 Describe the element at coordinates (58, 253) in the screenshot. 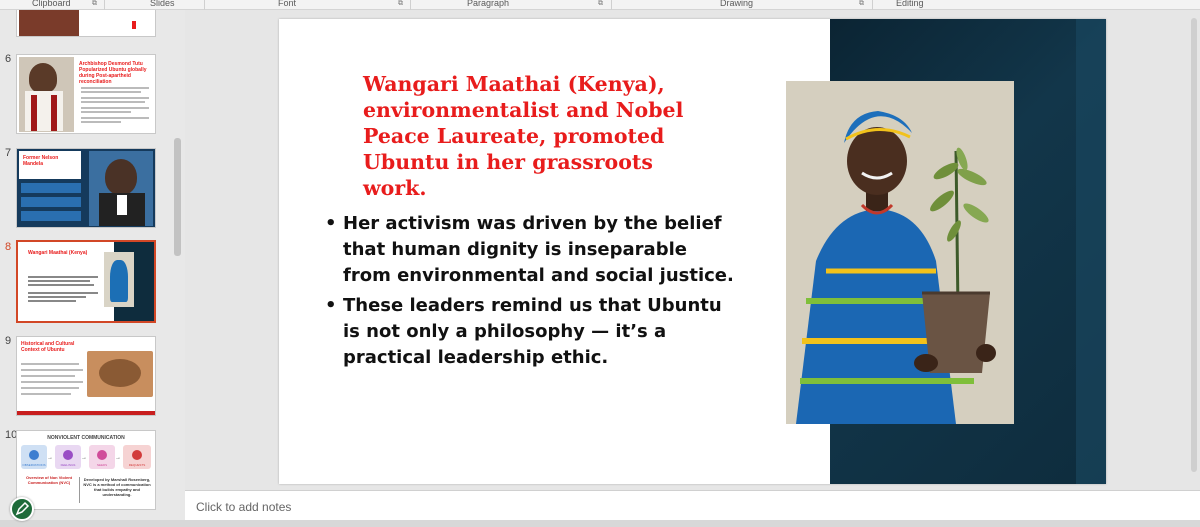

I see `thumb-8-title: Wangari Maathai (Kenya)` at that location.